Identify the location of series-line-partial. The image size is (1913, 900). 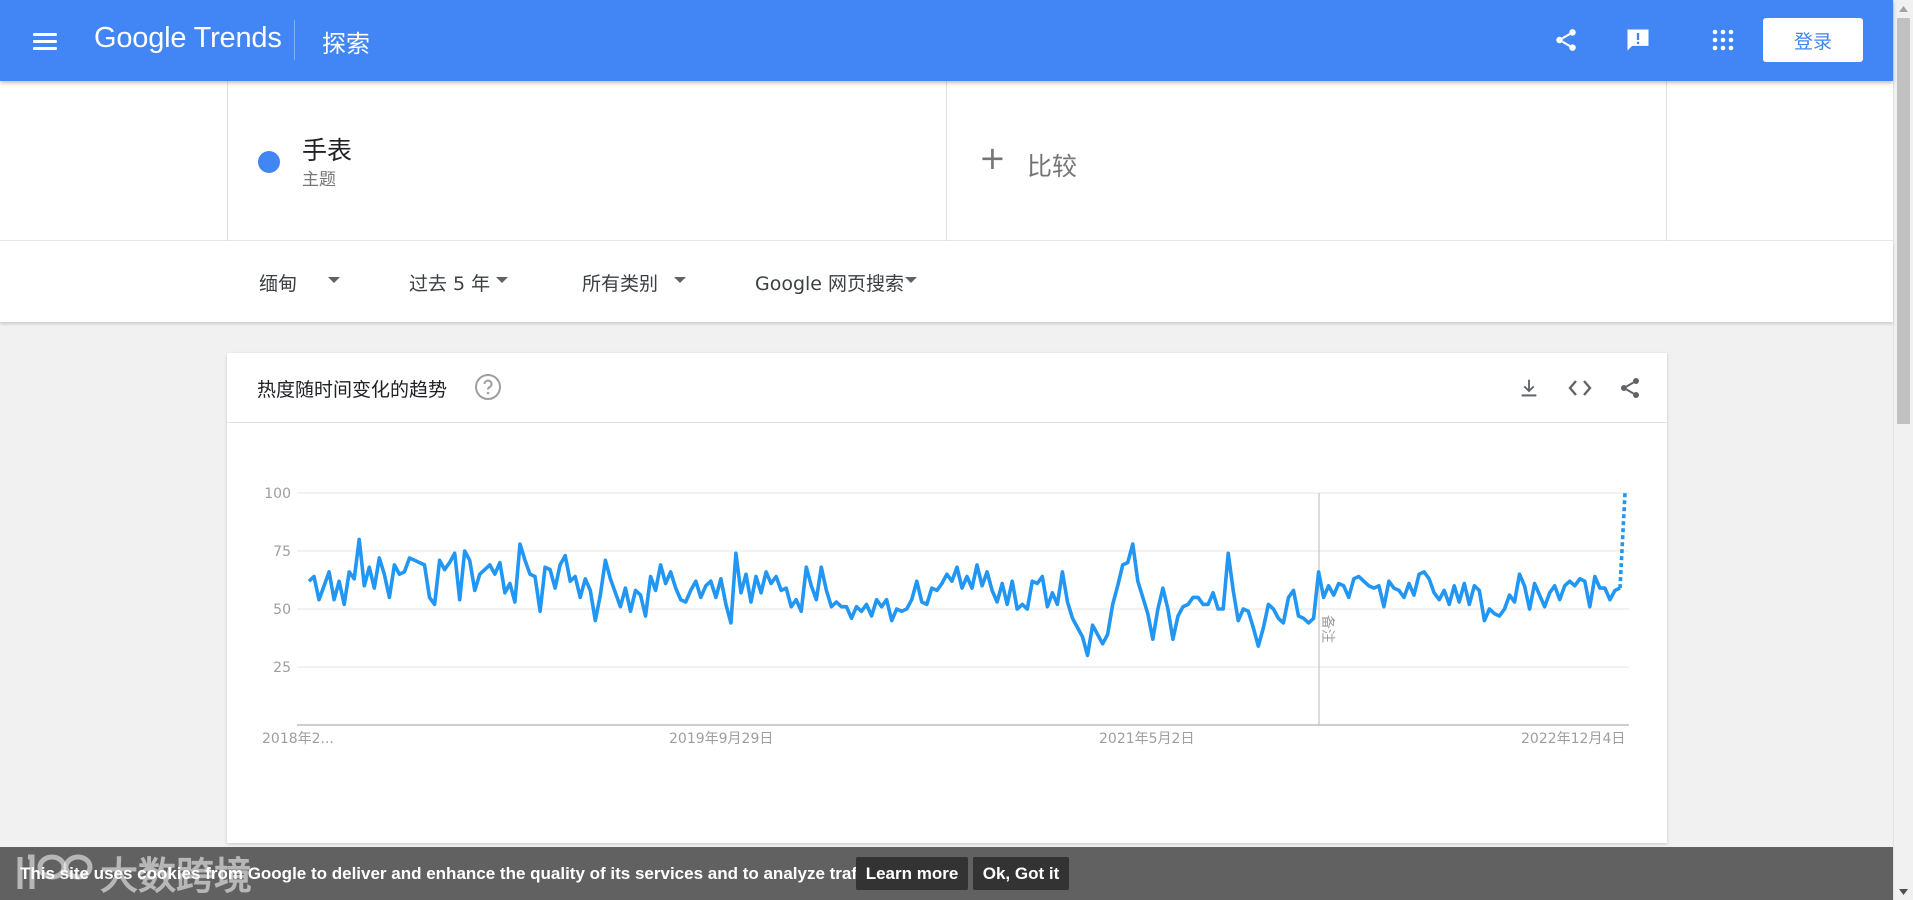
(1622, 540).